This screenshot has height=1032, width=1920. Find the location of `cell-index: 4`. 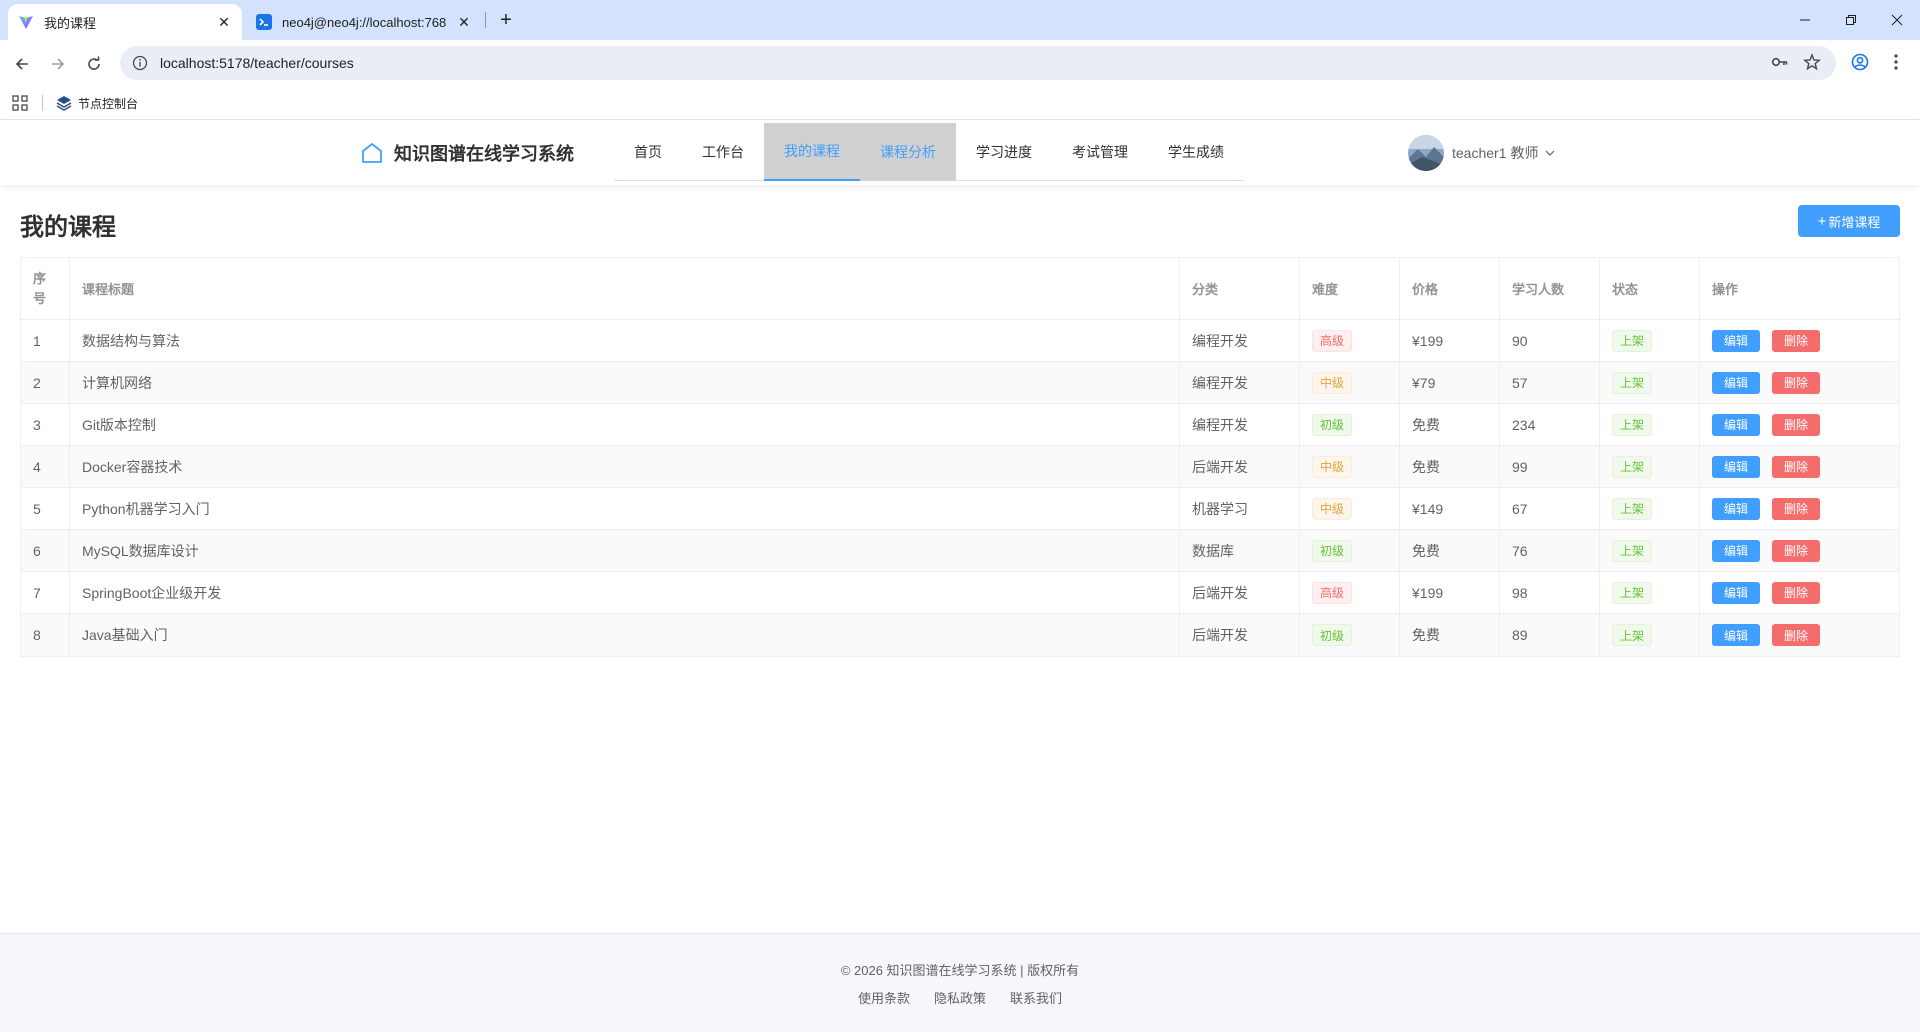

cell-index: 4 is located at coordinates (45, 466).